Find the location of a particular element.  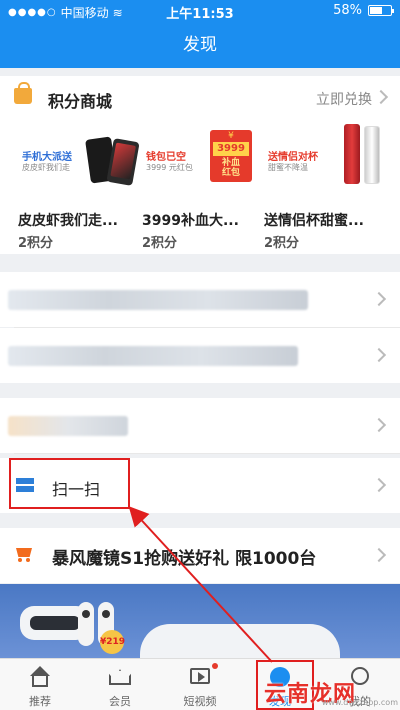

tab-label: 会员 is located at coordinates (120, 701).